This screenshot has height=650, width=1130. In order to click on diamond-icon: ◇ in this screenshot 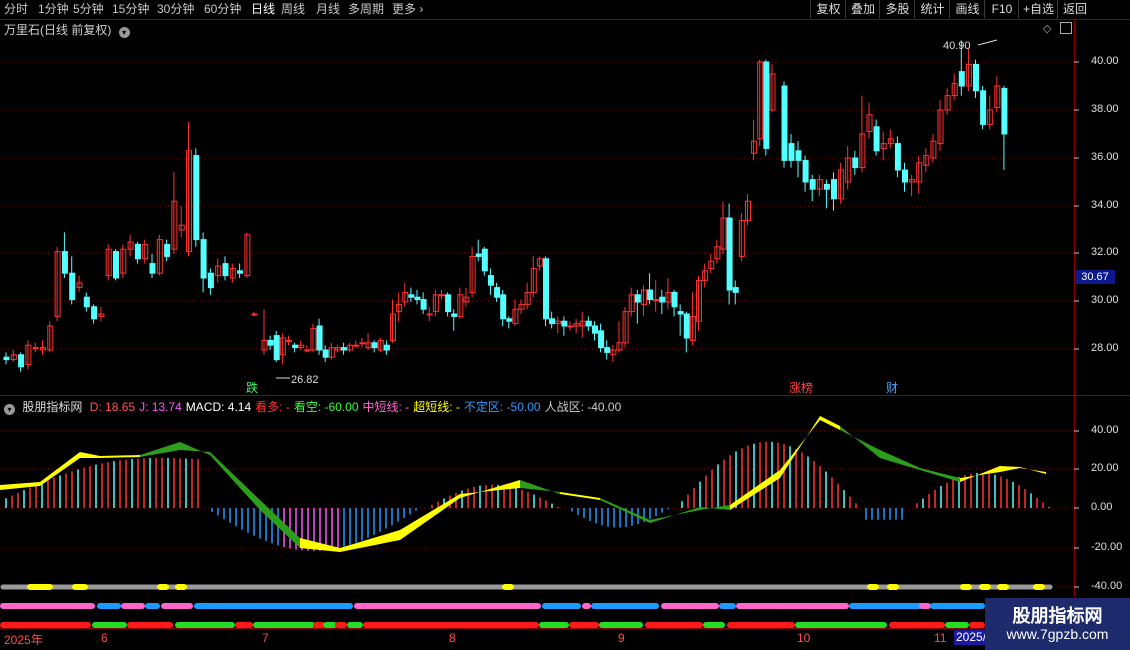, I will do `click(1047, 28)`.